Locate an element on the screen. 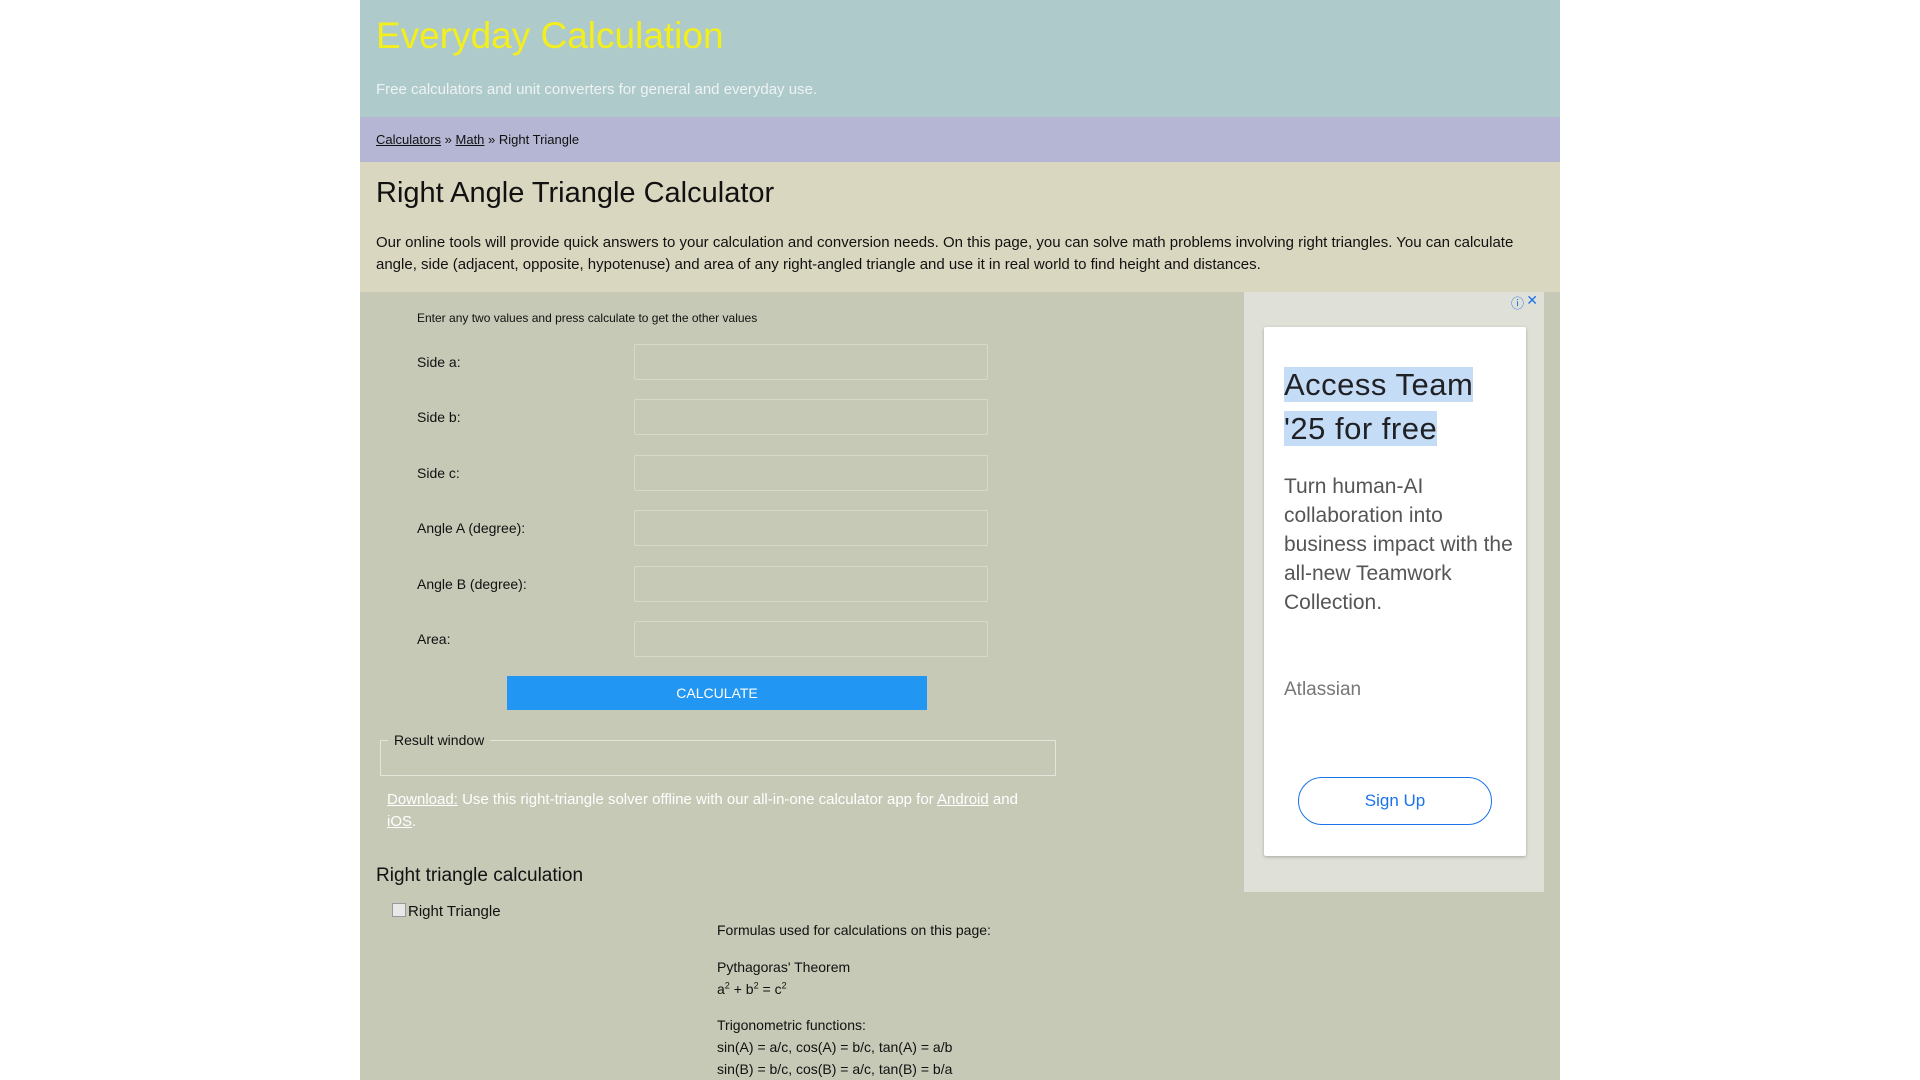  ad-info-icon: ⓘ is located at coordinates (1517, 302).